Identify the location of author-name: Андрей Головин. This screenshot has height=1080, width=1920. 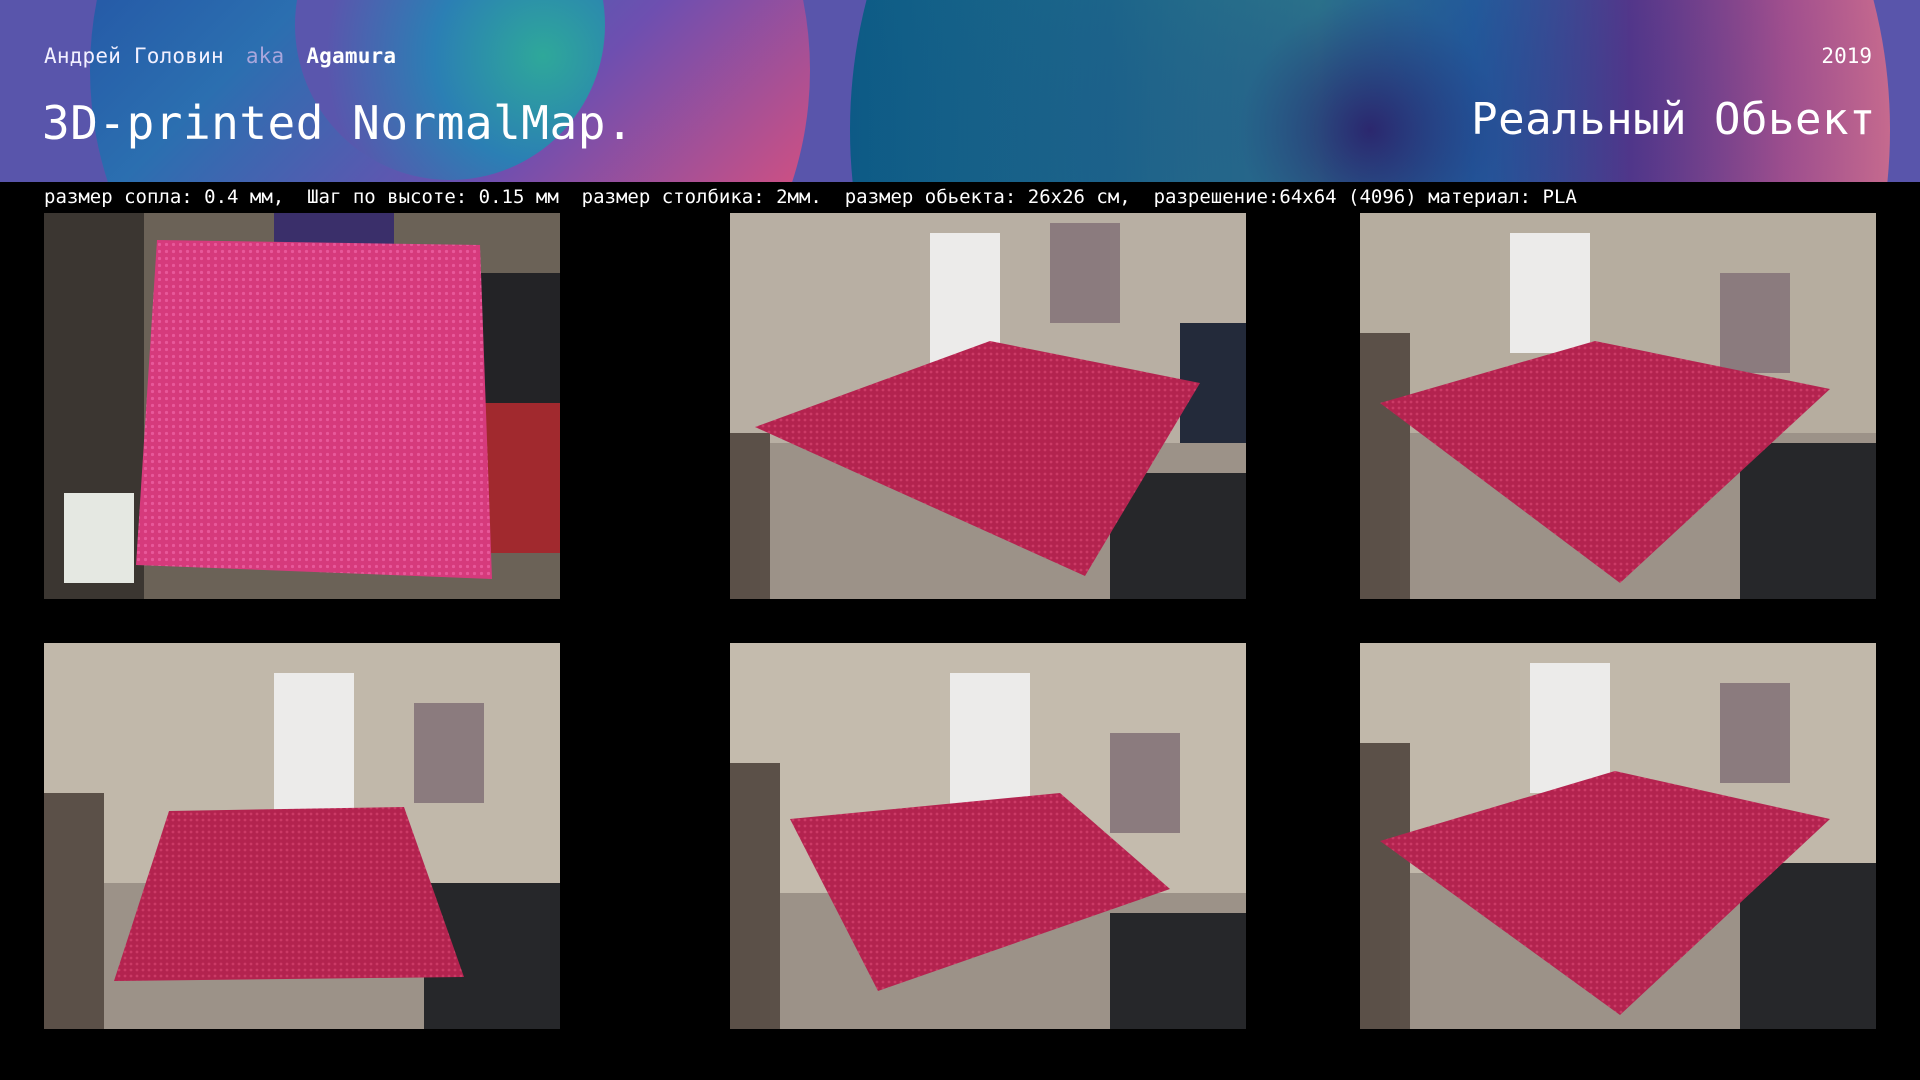
(134, 56).